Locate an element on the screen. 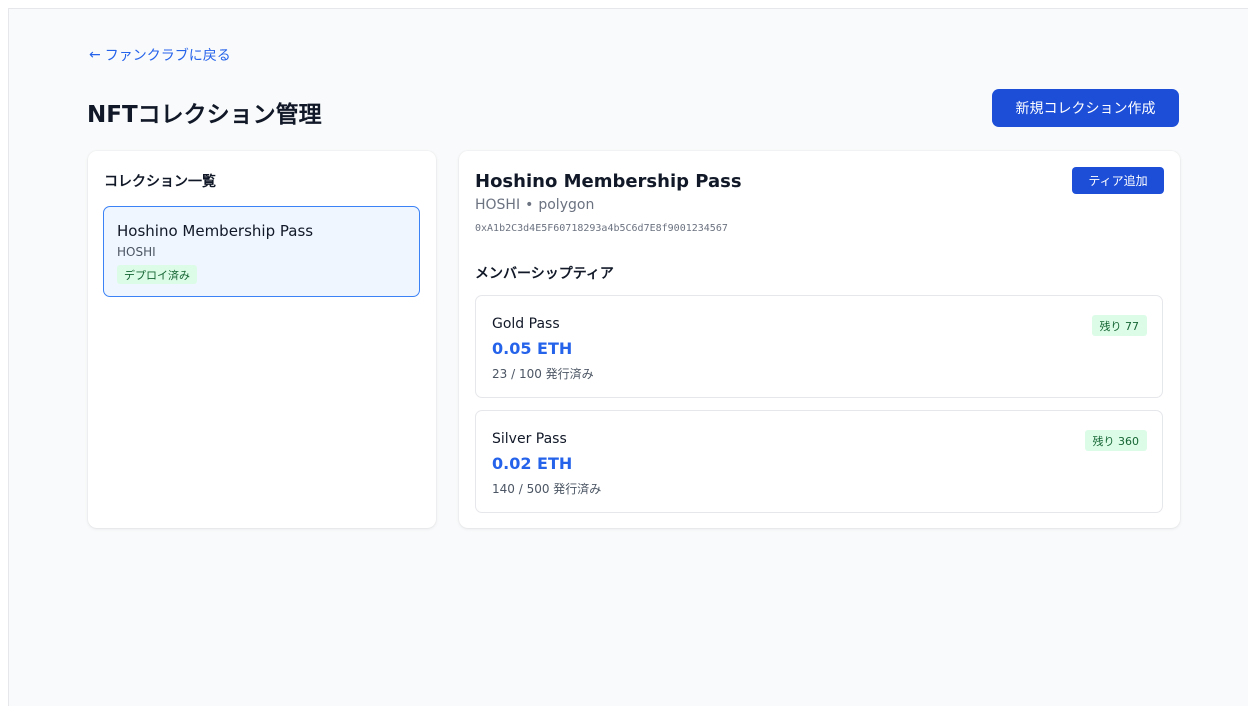  collection-item-symbol: HOSHI is located at coordinates (136, 252).